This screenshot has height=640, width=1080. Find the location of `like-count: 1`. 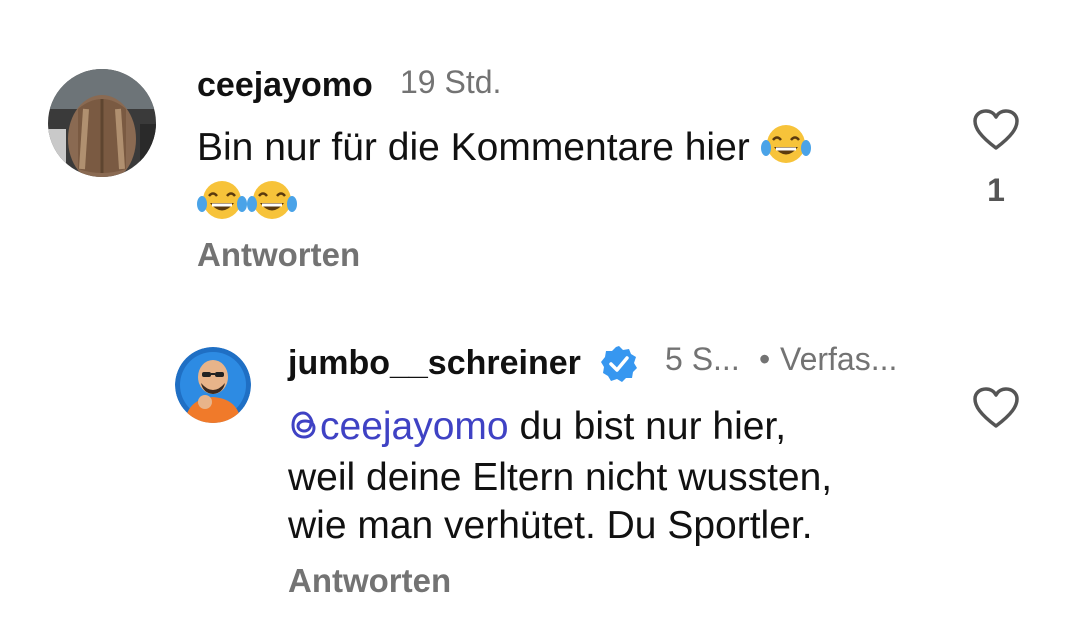

like-count: 1 is located at coordinates (996, 190).